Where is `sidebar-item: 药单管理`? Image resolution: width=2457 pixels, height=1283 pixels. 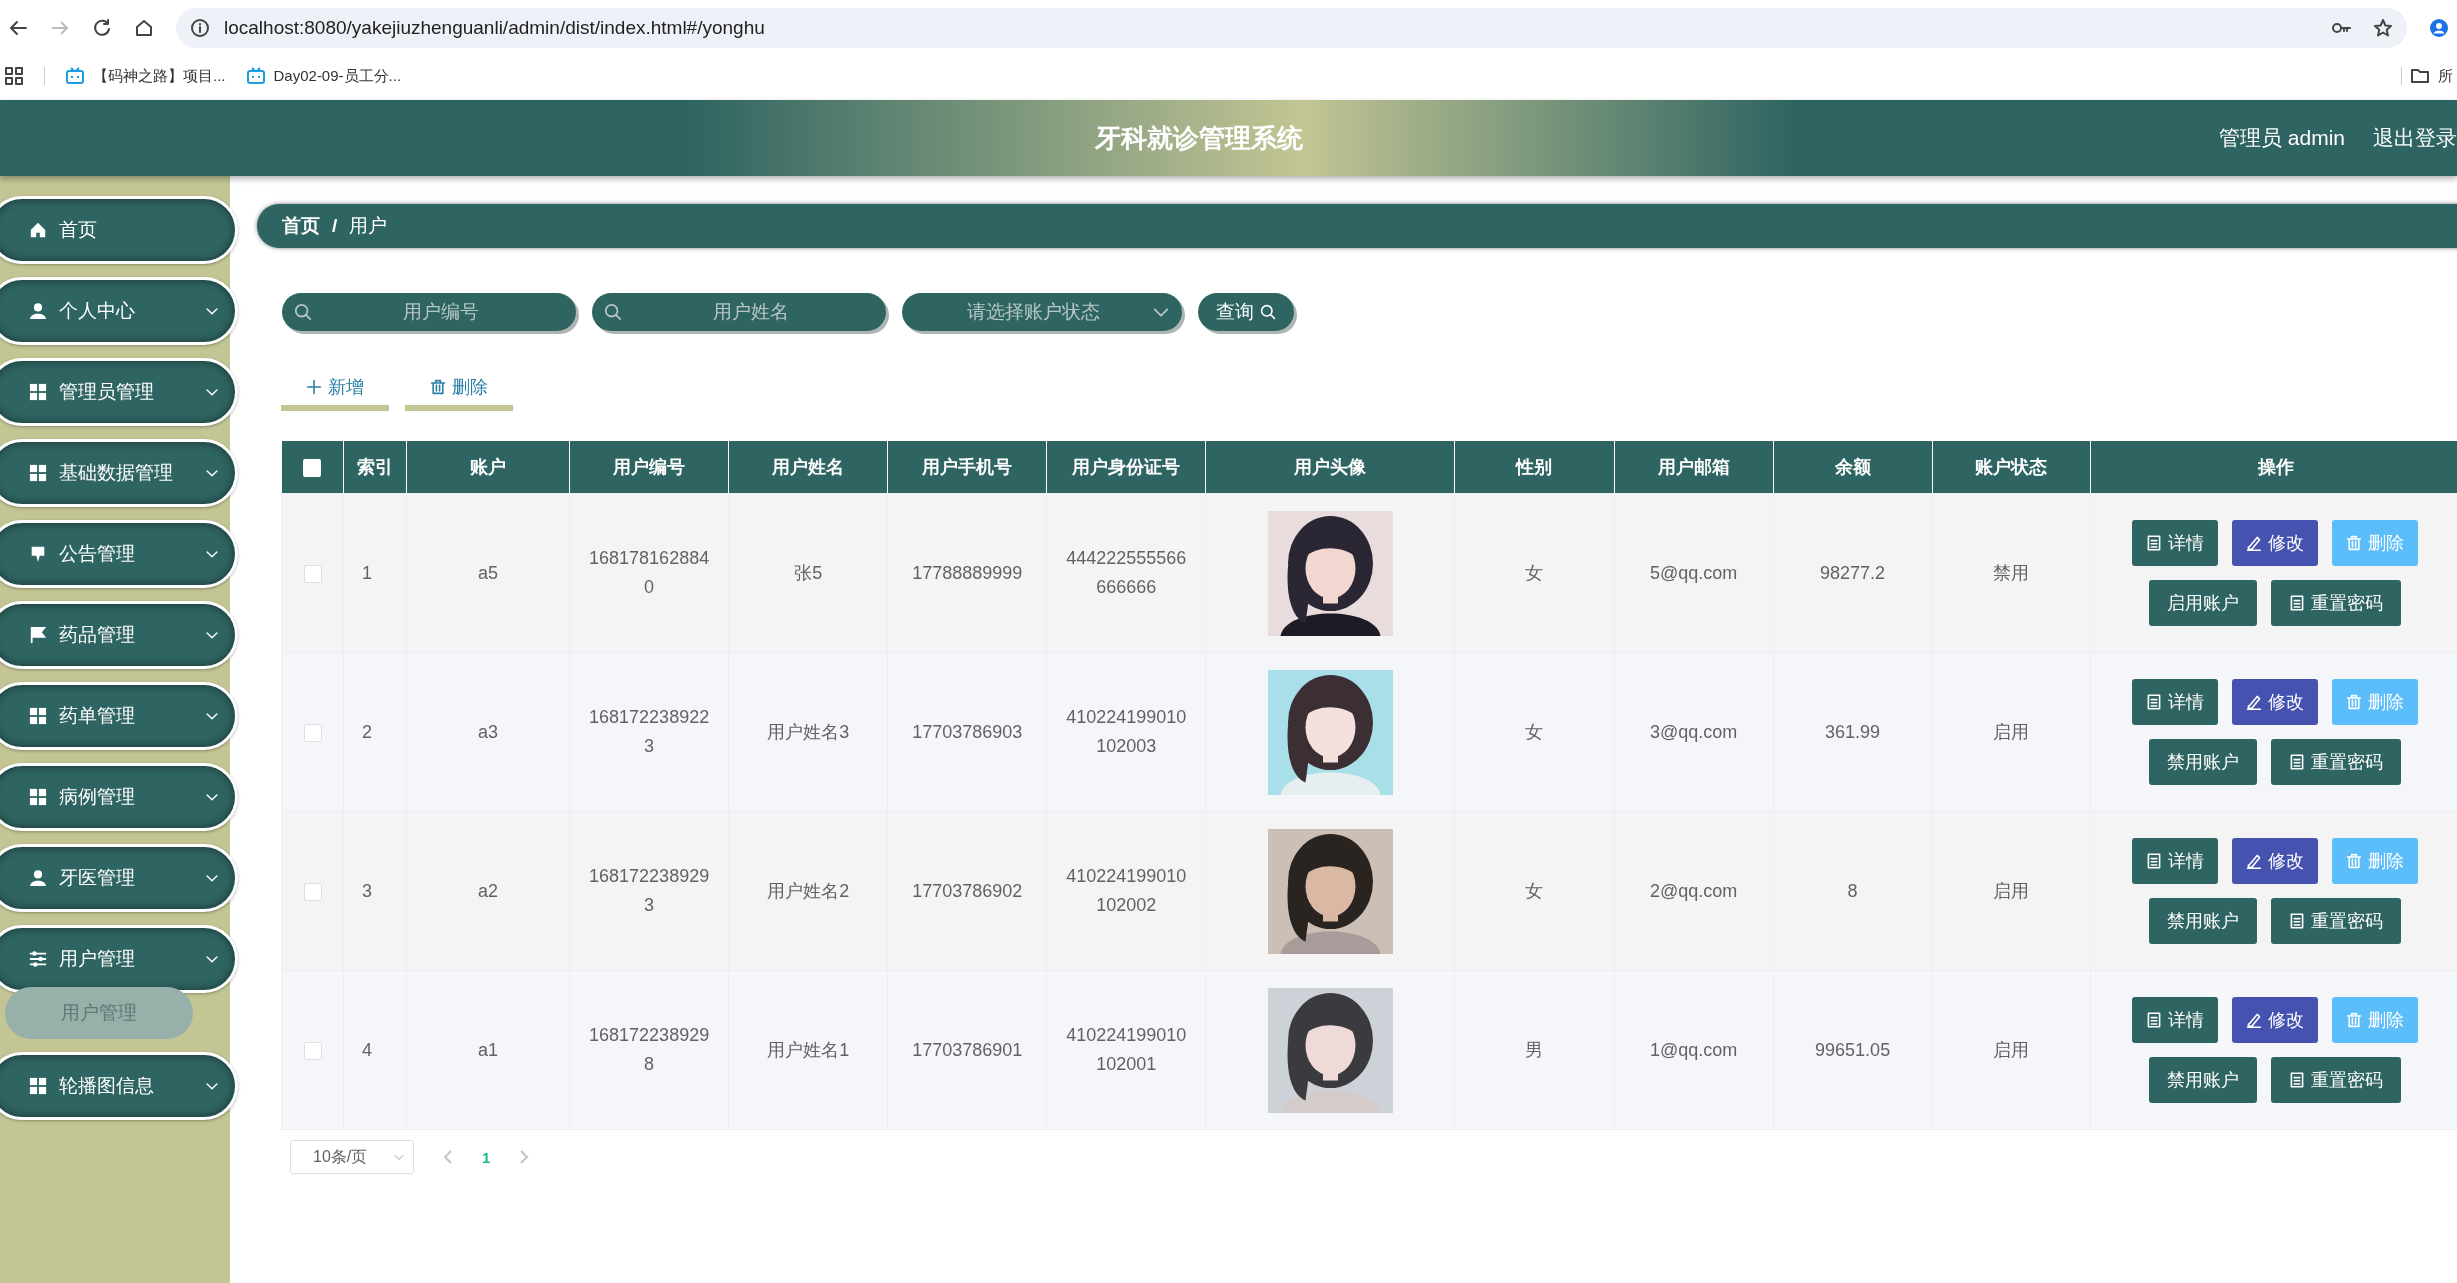
sidebar-item: 药单管理 is located at coordinates (119, 716).